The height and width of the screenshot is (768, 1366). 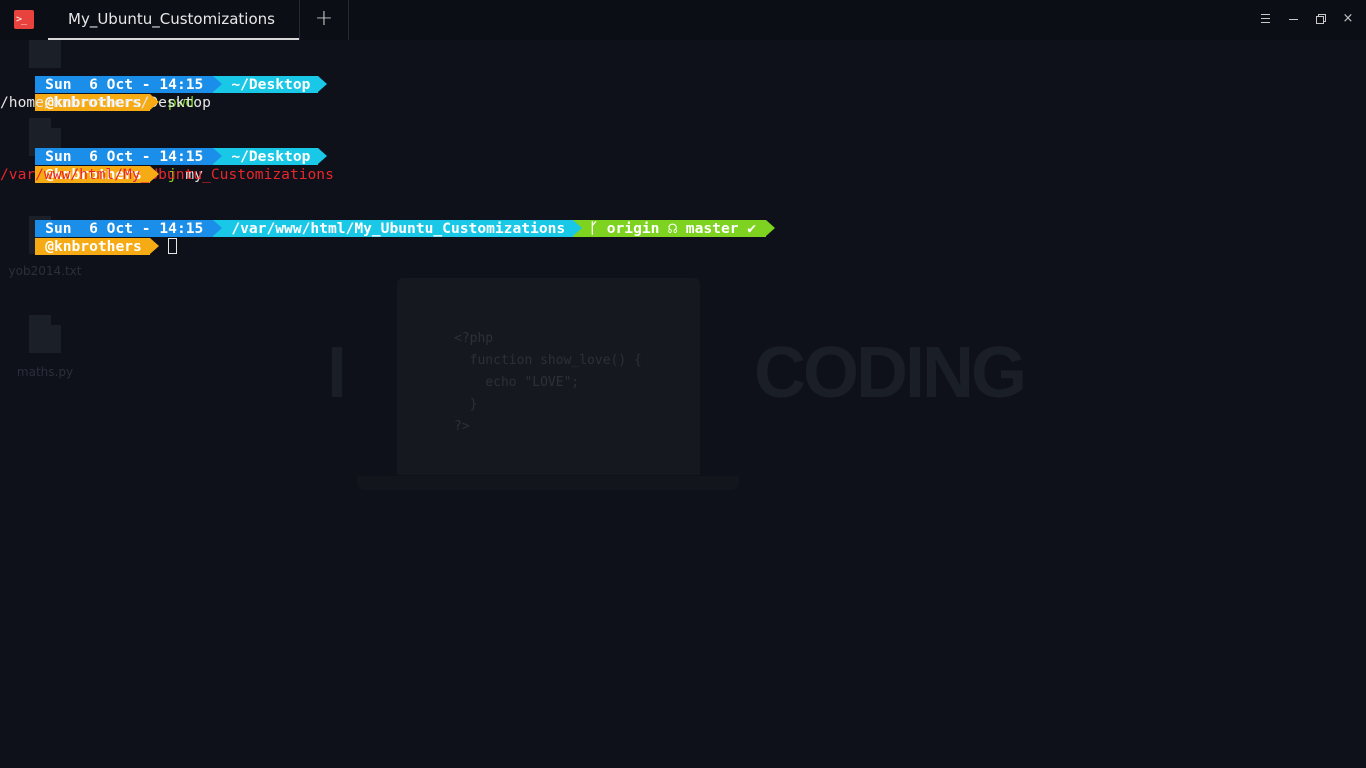 I want to click on terminal-icon: >_, so click(x=24, y=19).